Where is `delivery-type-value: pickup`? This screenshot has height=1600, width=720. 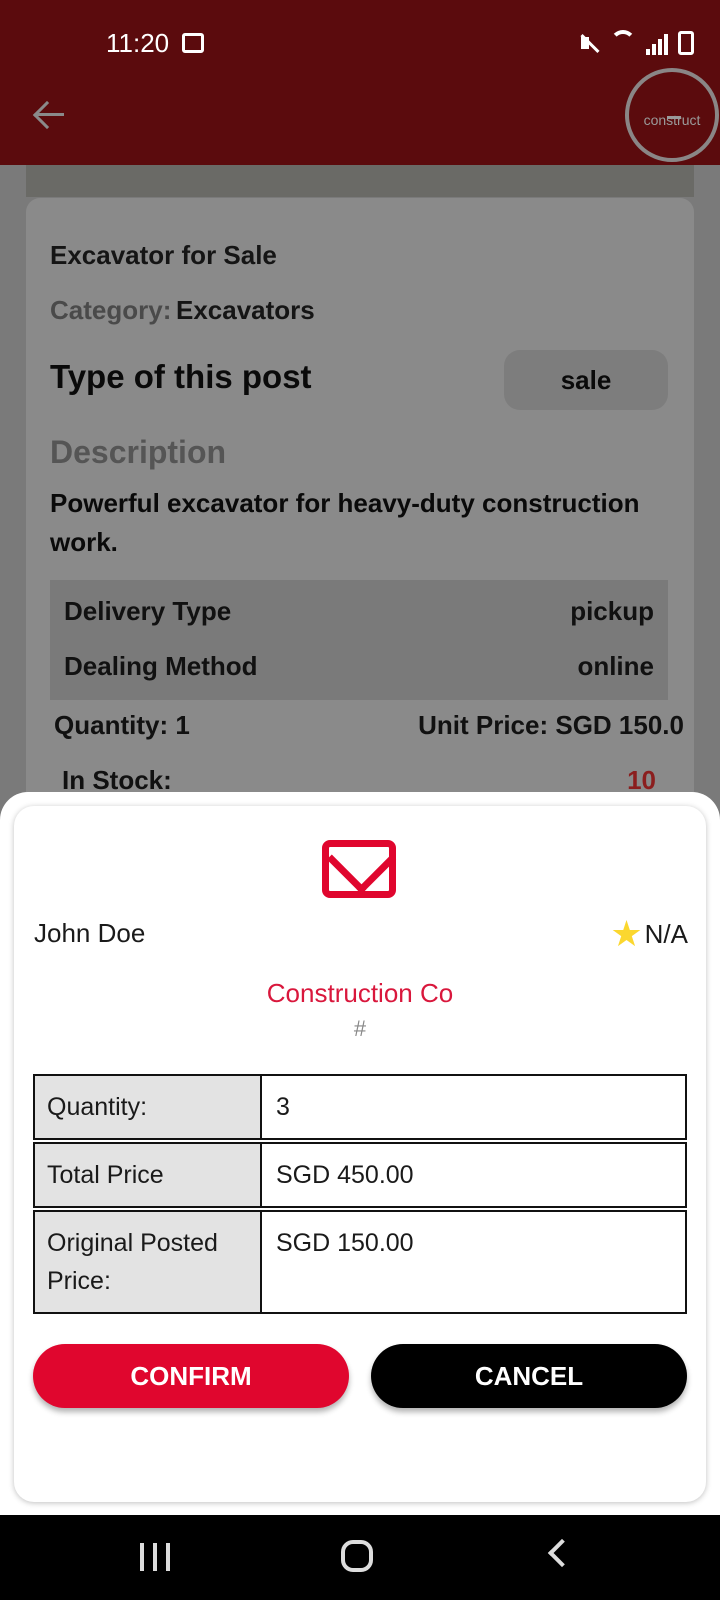 delivery-type-value: pickup is located at coordinates (612, 611).